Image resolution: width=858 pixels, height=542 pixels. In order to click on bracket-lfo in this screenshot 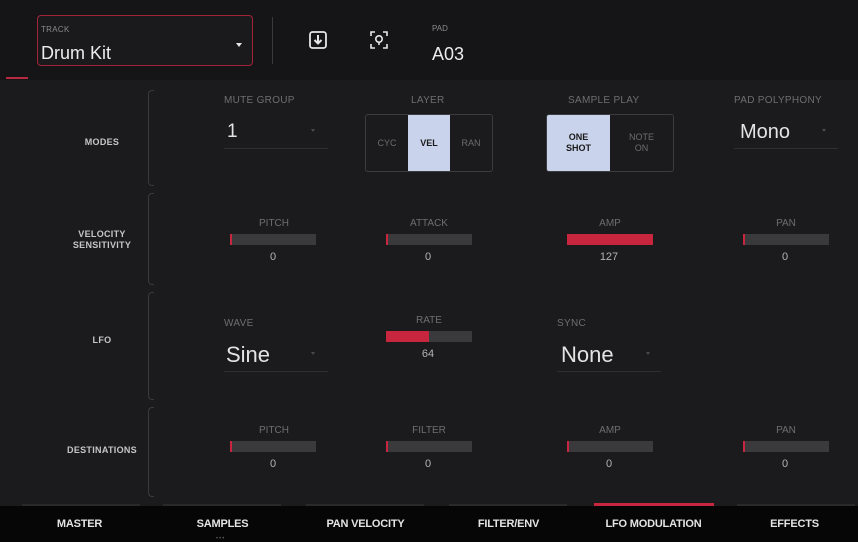, I will do `click(151, 346)`.